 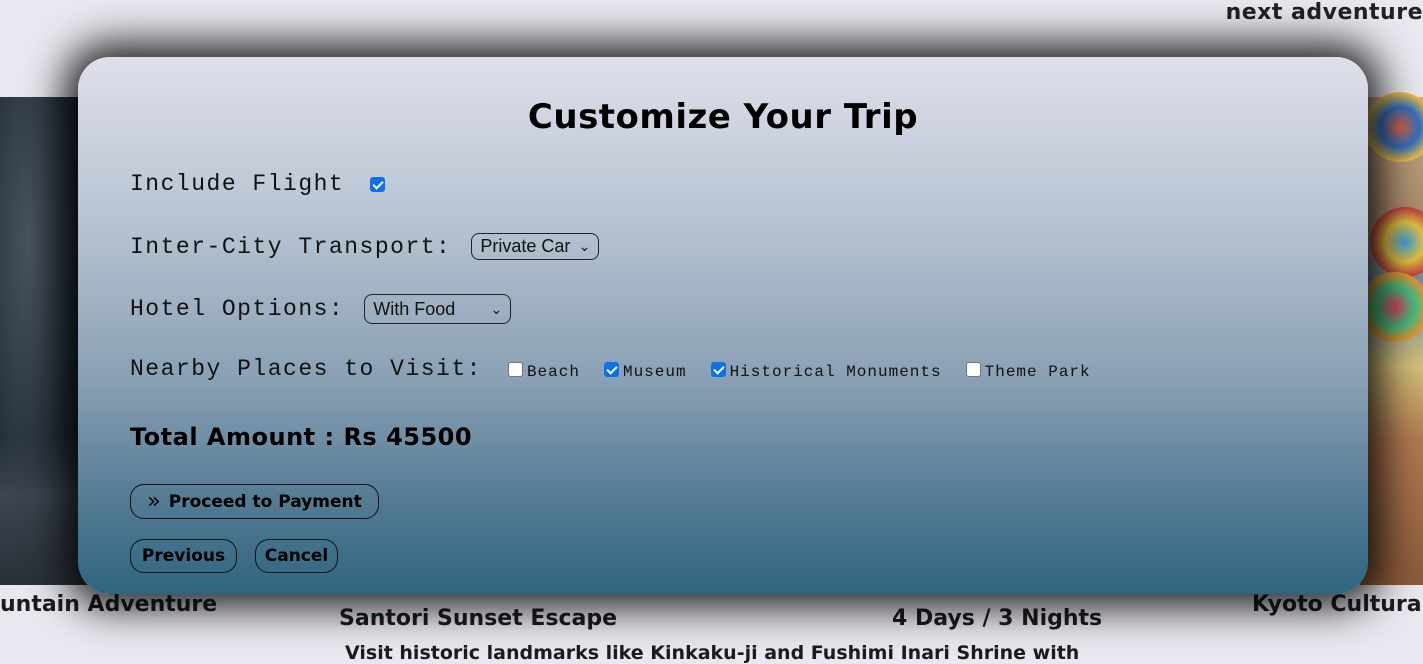 I want to click on historical-monuments-label: Historical Monuments, so click(x=835, y=372).